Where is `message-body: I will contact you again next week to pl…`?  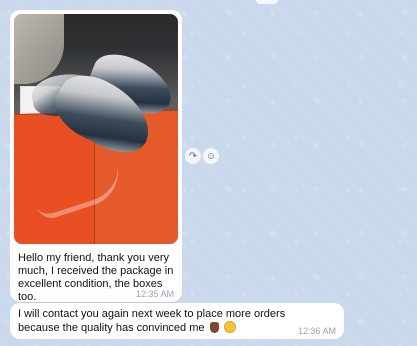 message-body: I will contact you again next week to pl… is located at coordinates (152, 321).